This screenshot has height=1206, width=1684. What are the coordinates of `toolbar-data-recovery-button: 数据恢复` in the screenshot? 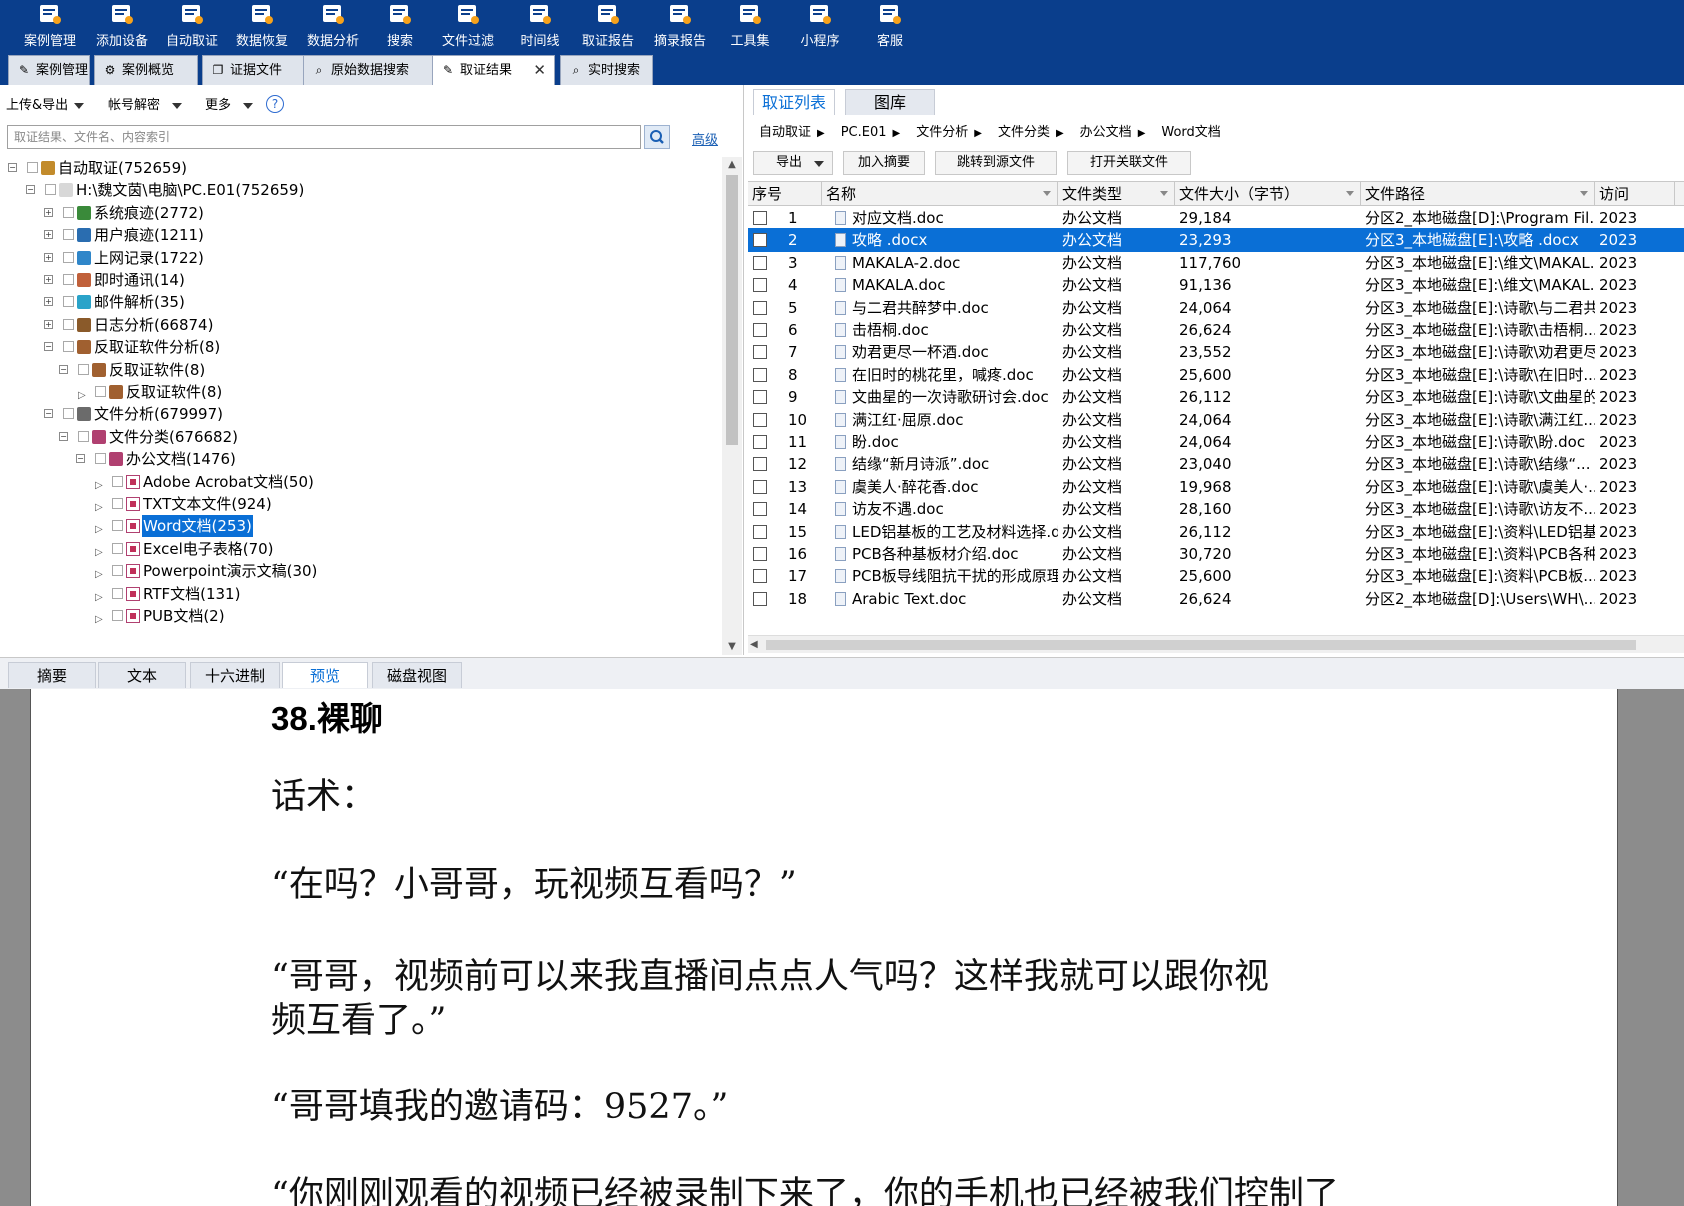 It's located at (262, 26).